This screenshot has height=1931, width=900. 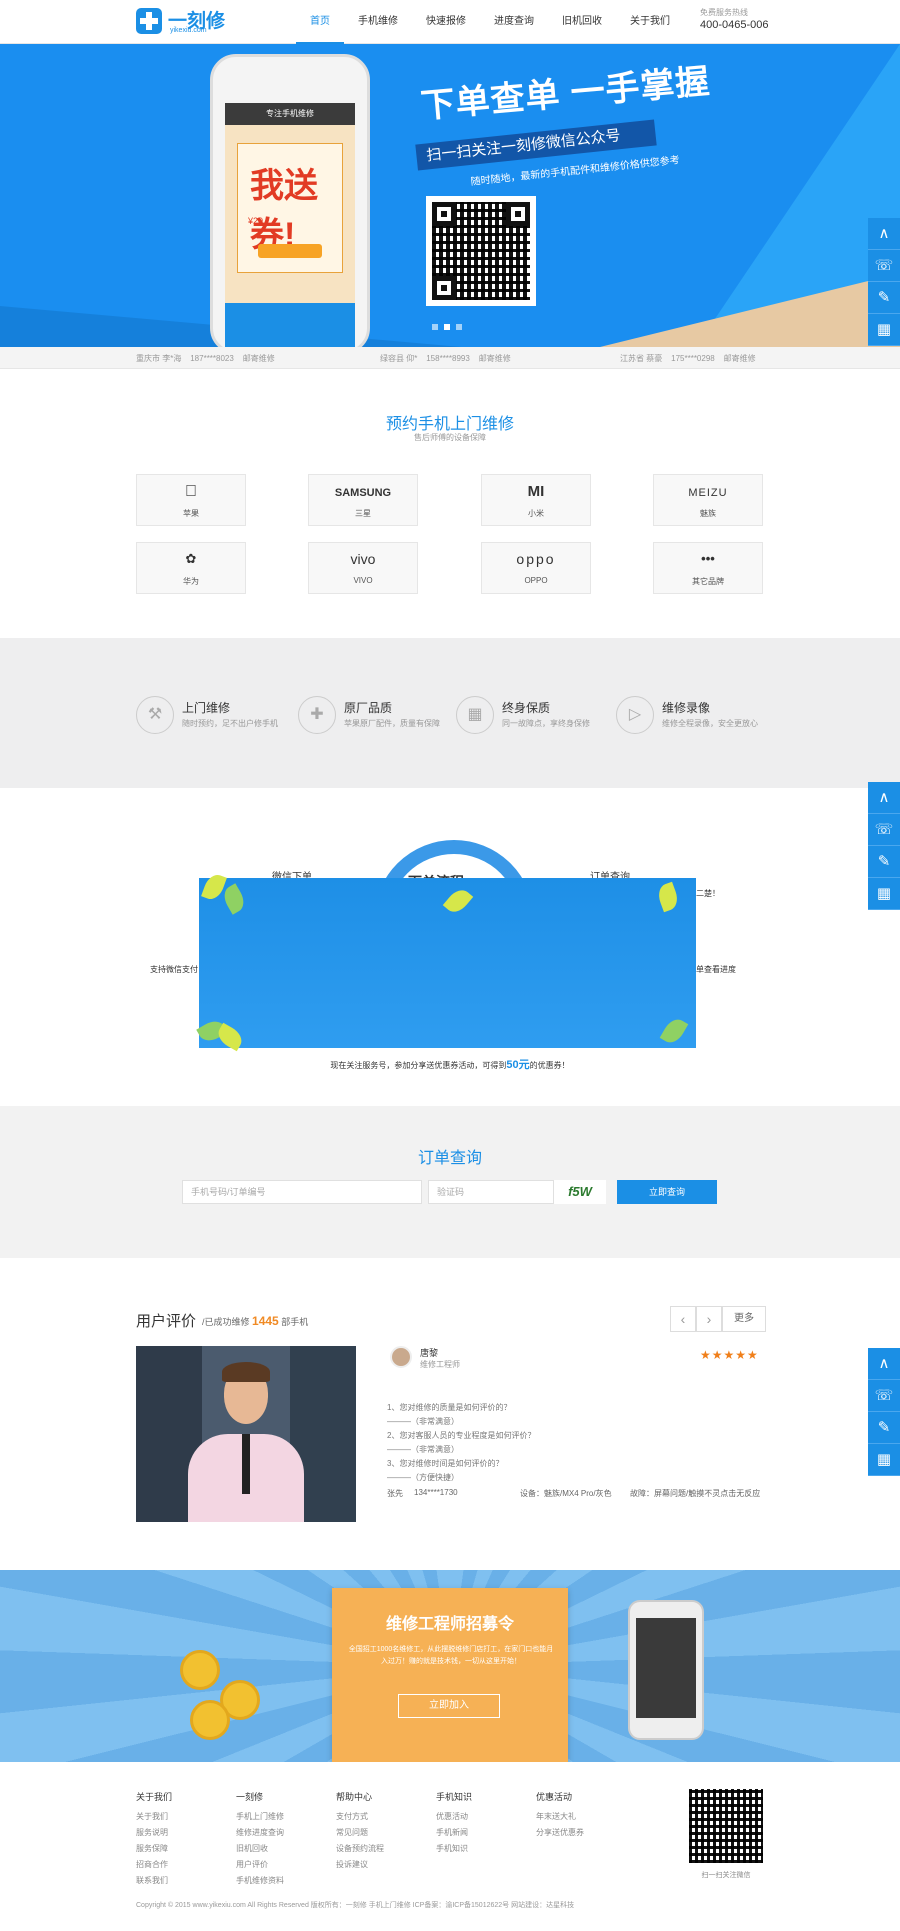 What do you see at coordinates (260, 1849) in the screenshot?
I see `footer-link: 旧机回收` at bounding box center [260, 1849].